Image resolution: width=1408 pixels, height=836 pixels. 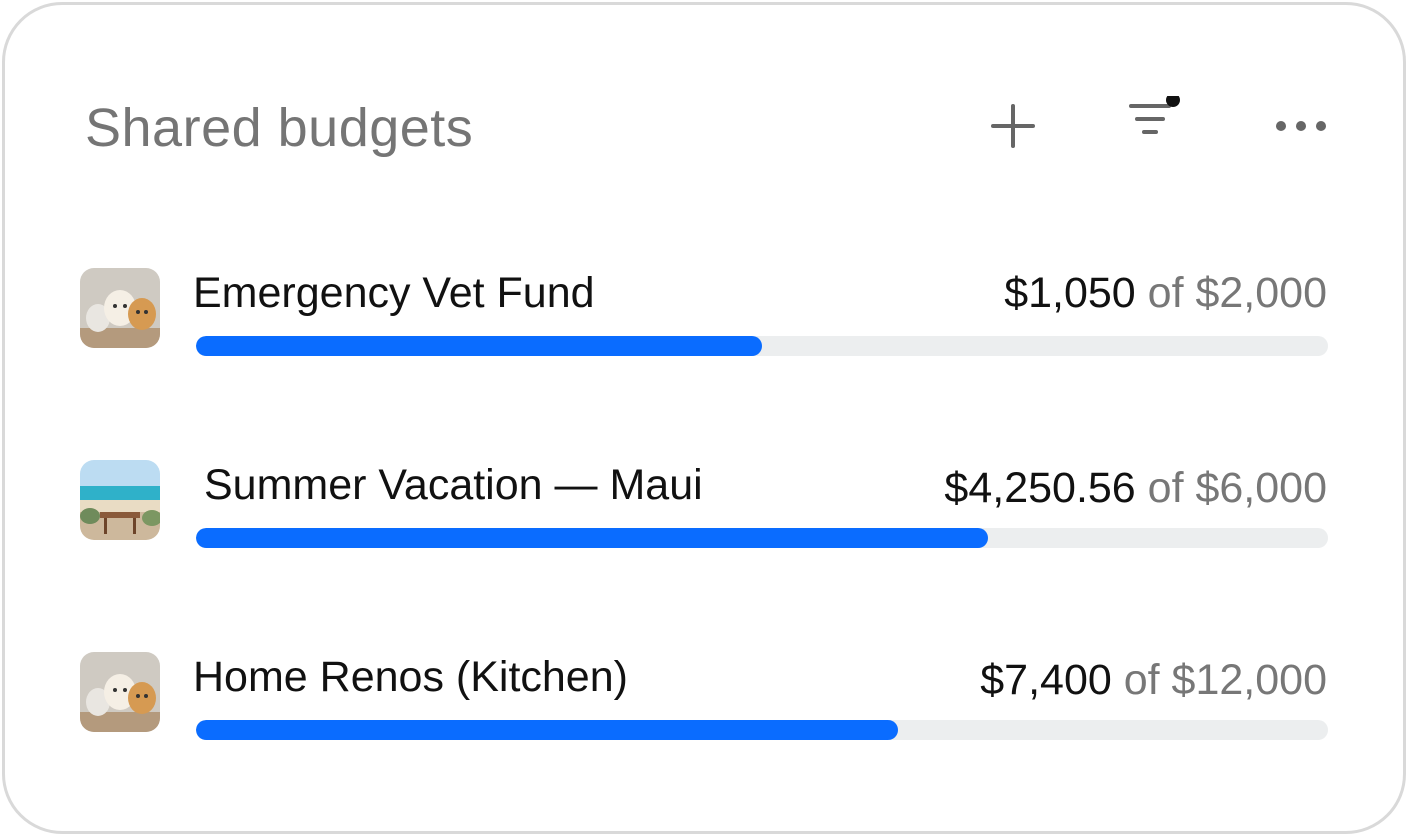 I want to click on more-options-button, so click(x=1301, y=126).